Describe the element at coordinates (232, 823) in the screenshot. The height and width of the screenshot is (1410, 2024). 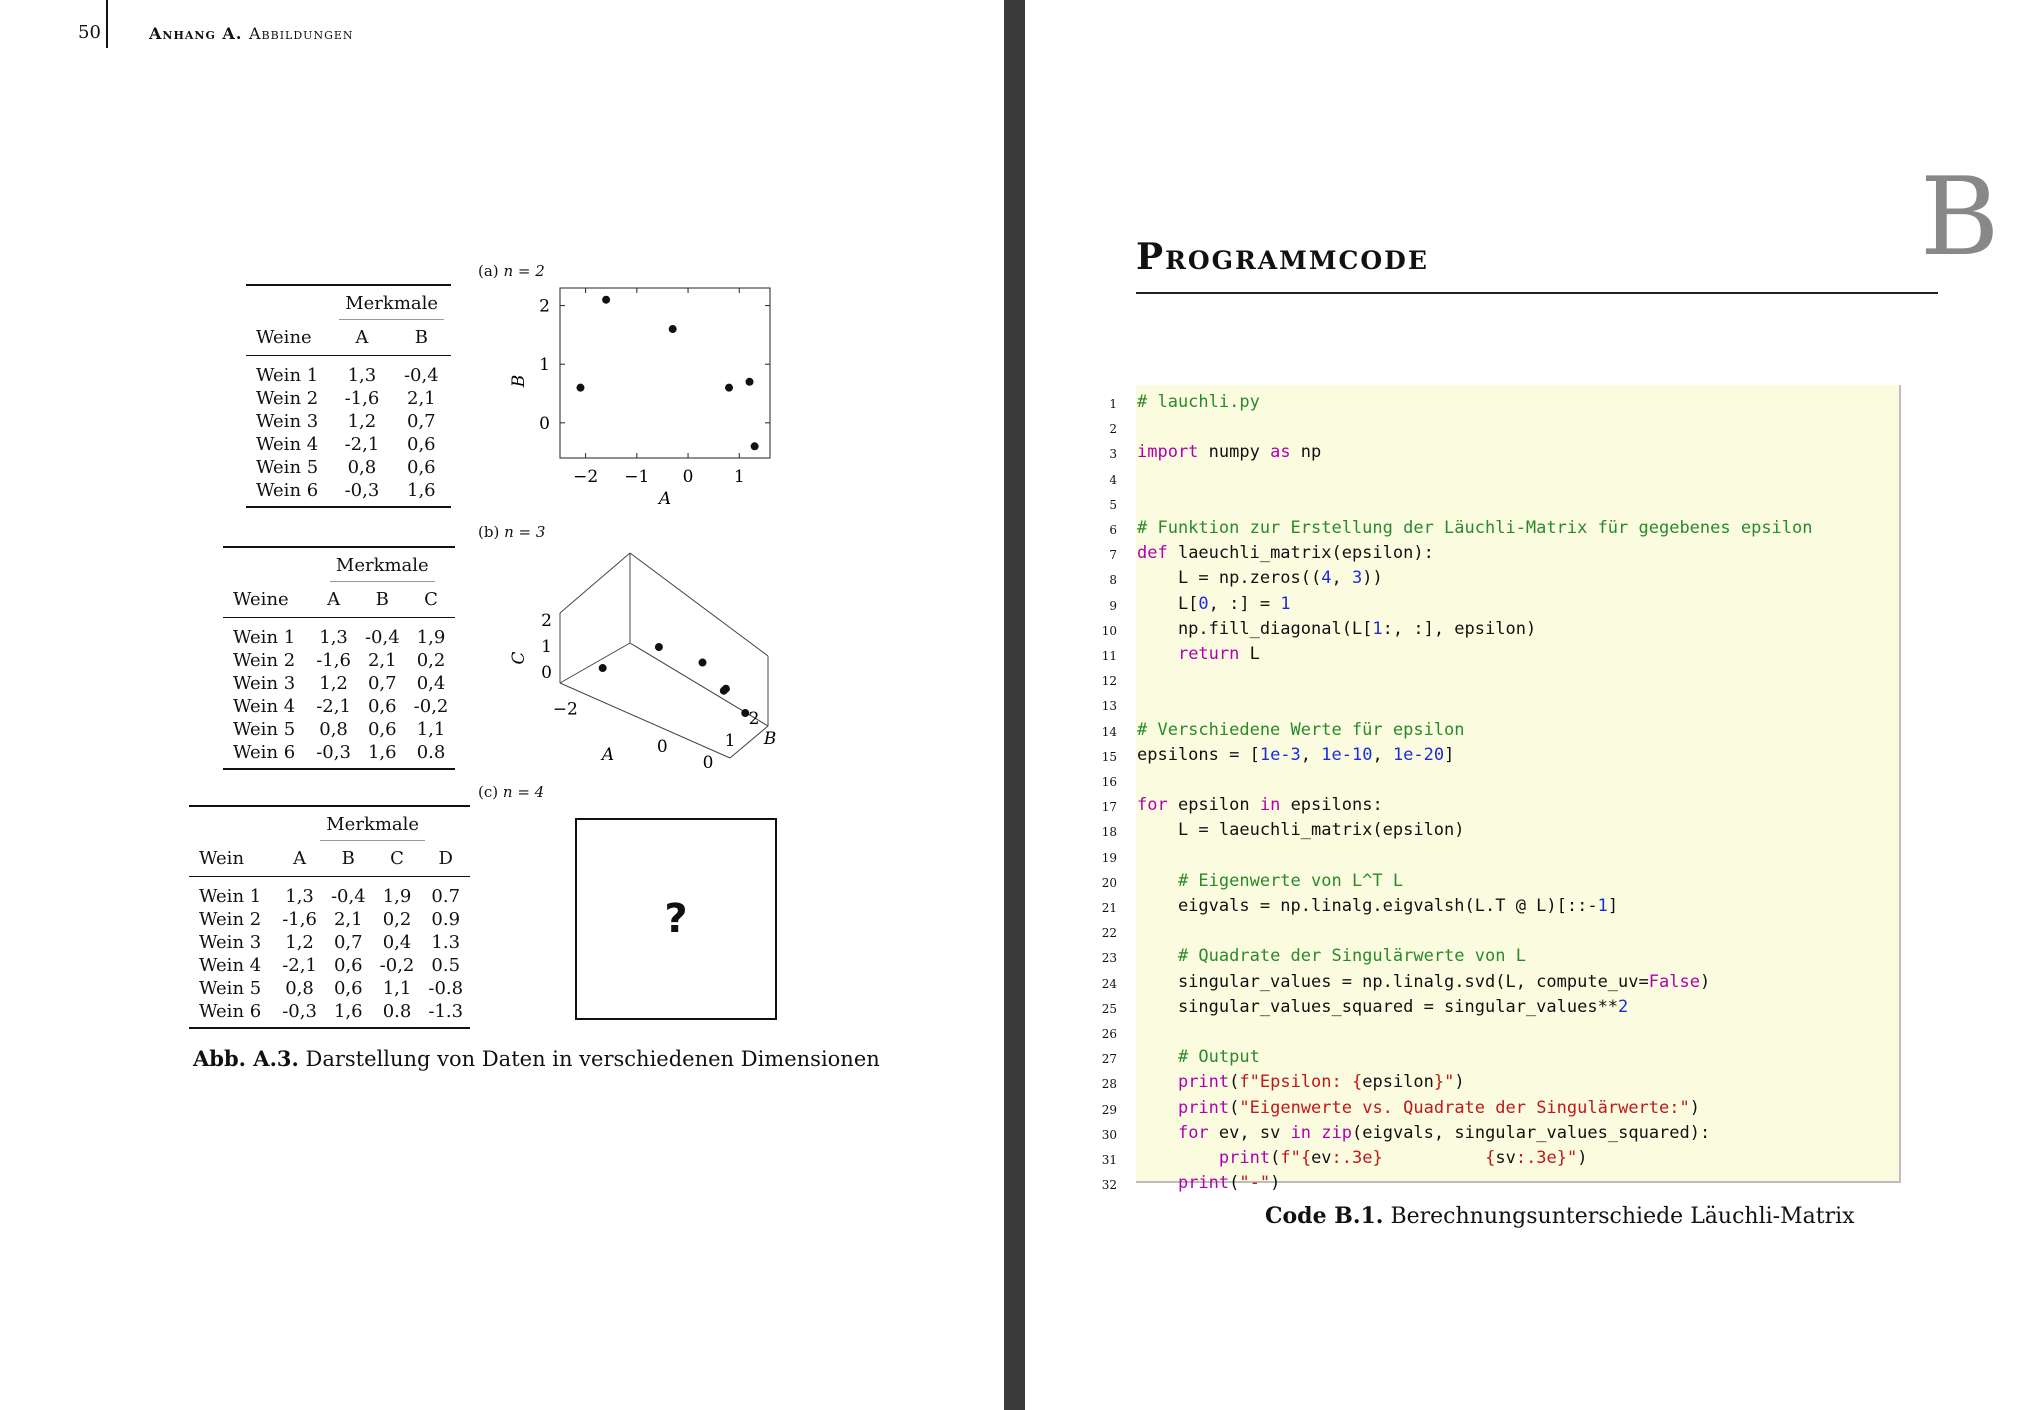
I see `table-corner` at that location.